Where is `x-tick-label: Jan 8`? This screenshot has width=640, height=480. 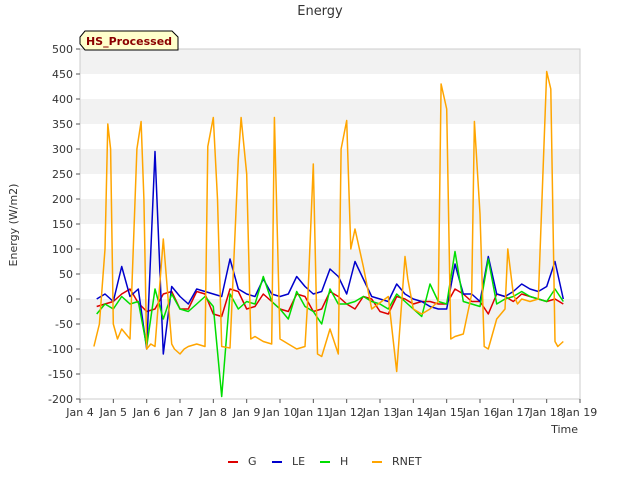
x-tick-label: Jan 8 is located at coordinates (213, 412).